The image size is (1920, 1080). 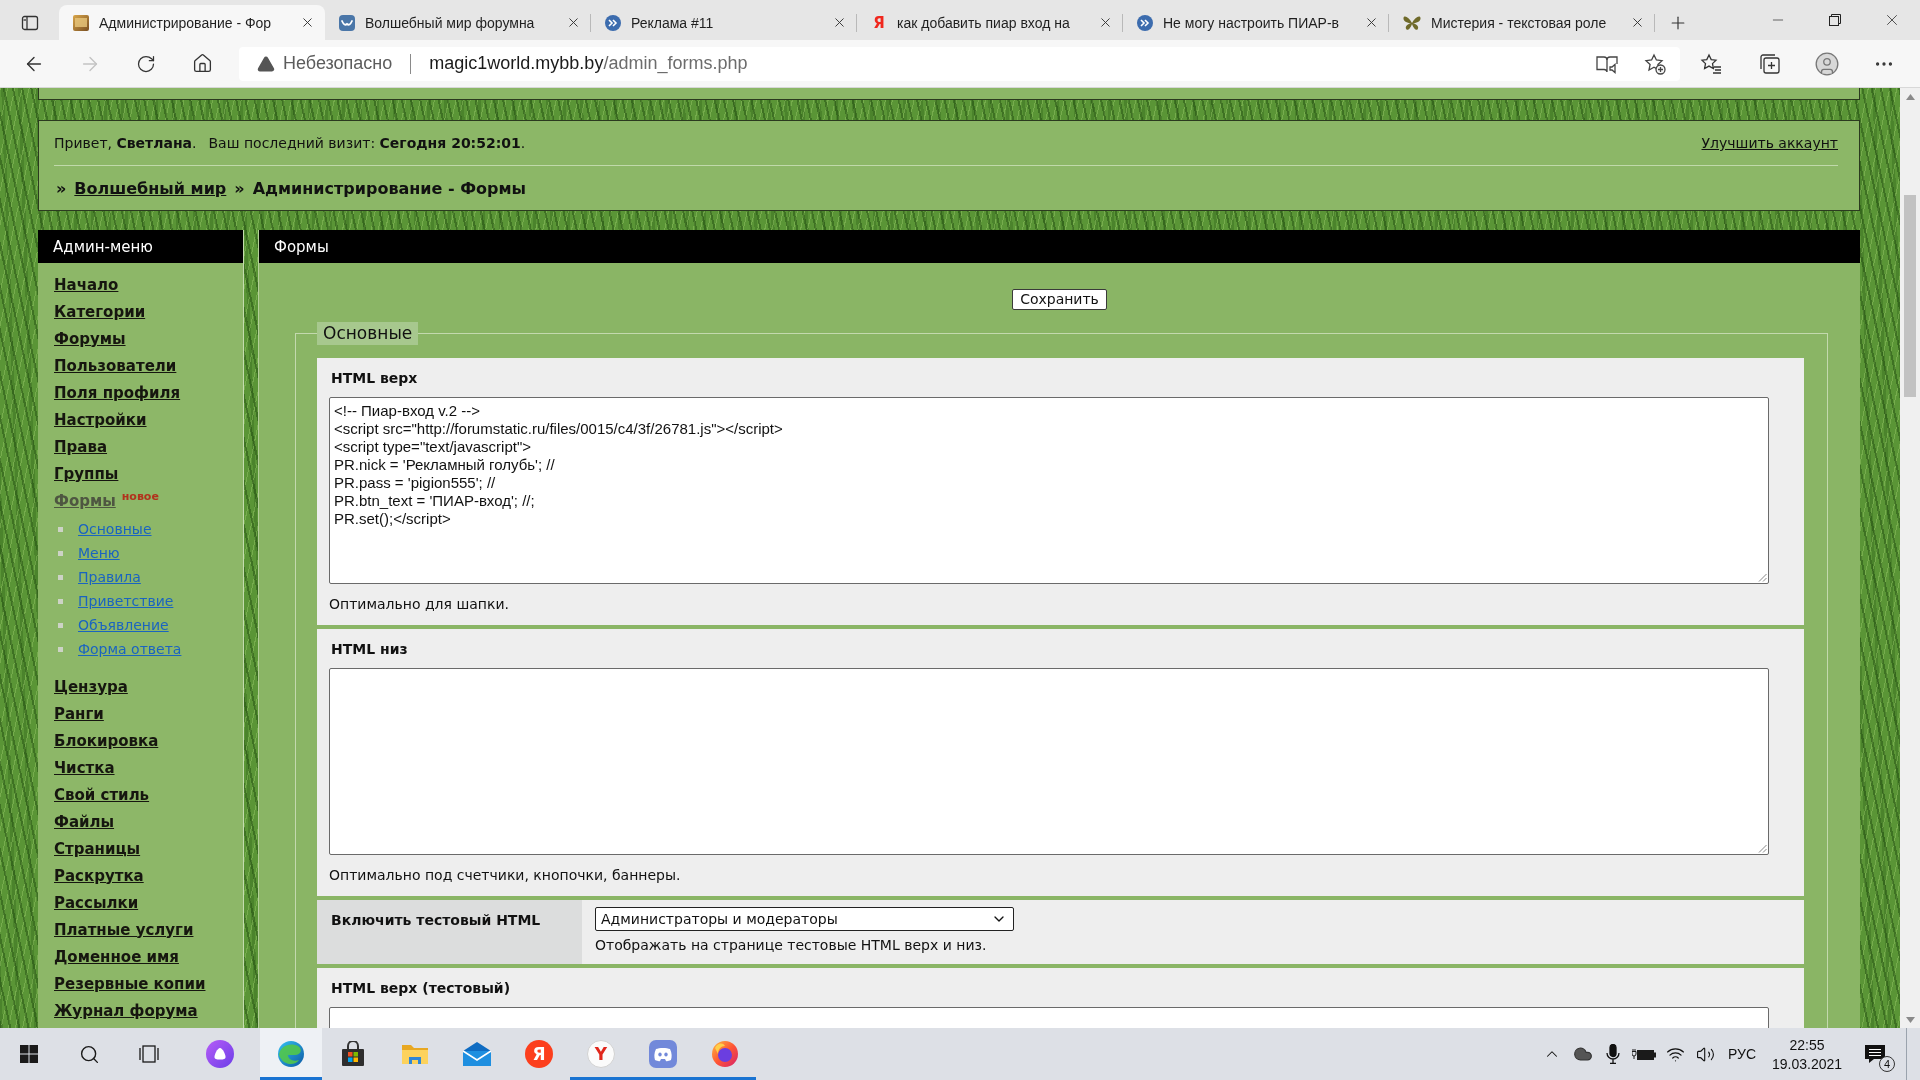 What do you see at coordinates (146, 63) in the screenshot?
I see `reload-icon` at bounding box center [146, 63].